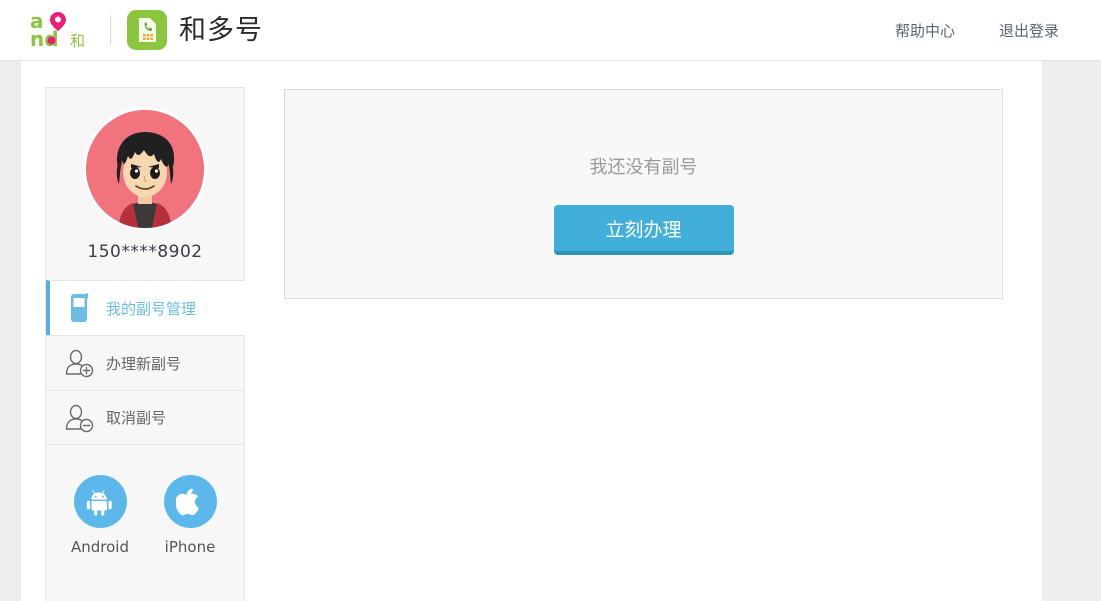  Describe the element at coordinates (63, 30) in the screenshot. I see `and-logo: a nd 和` at that location.